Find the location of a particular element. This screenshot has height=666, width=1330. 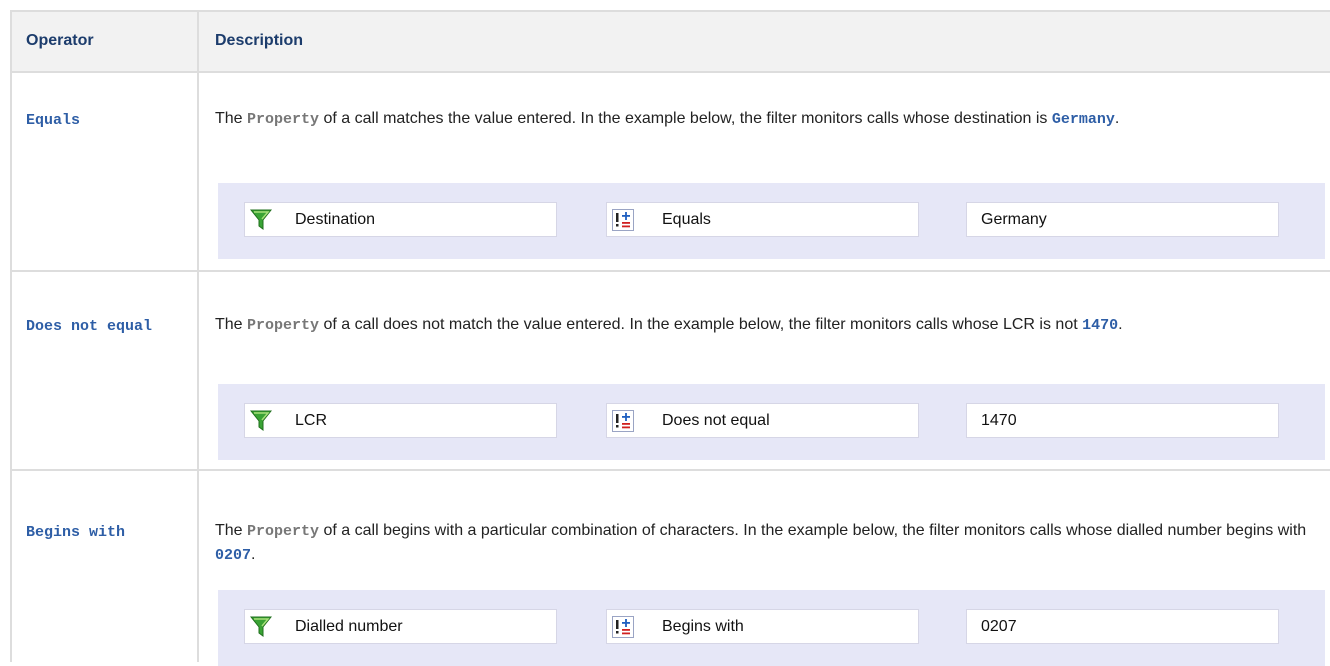

value-field: 1470 is located at coordinates (1122, 420).